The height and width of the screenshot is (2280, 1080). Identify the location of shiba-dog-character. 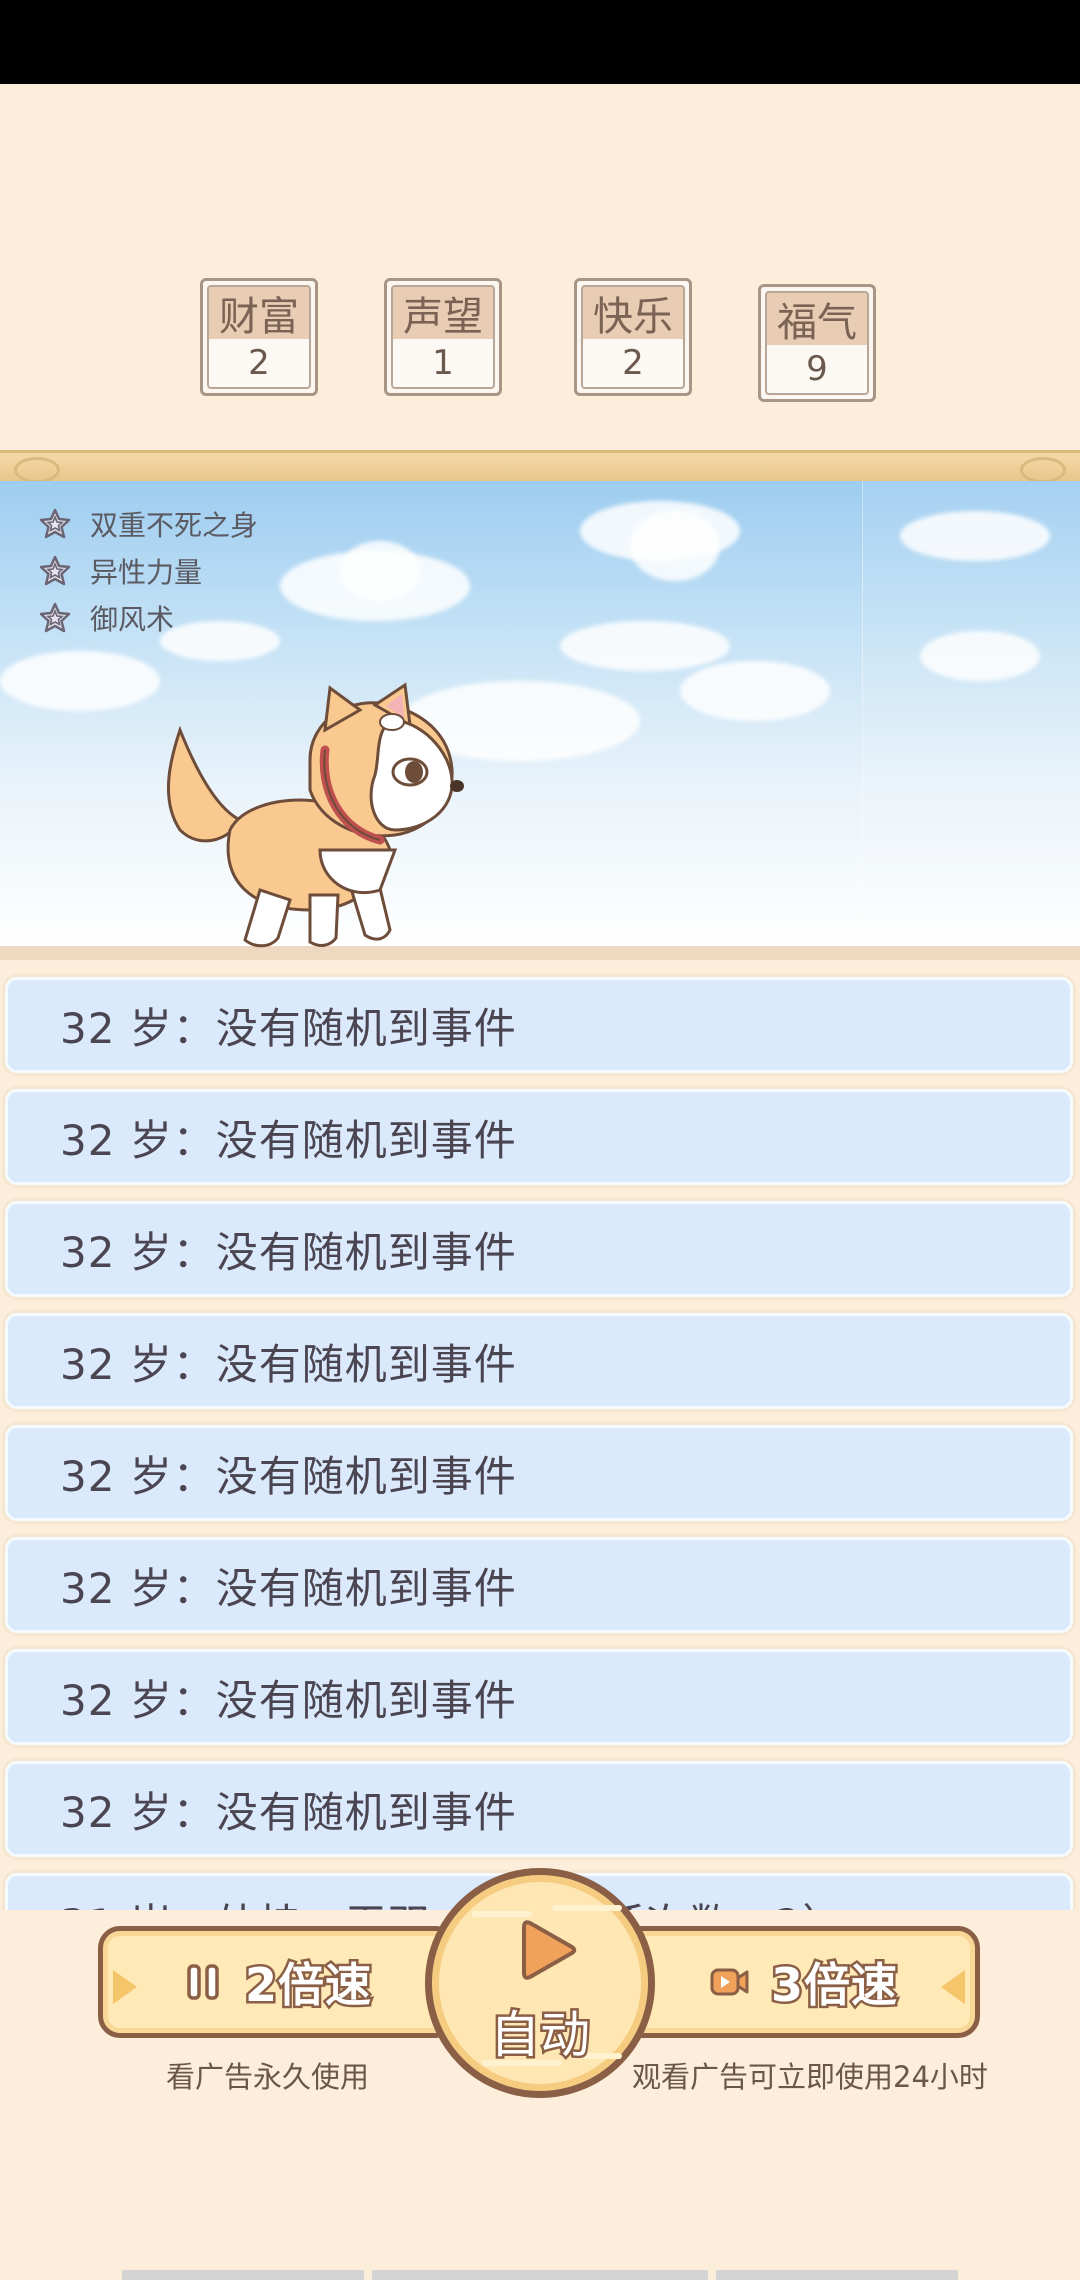
(315, 815).